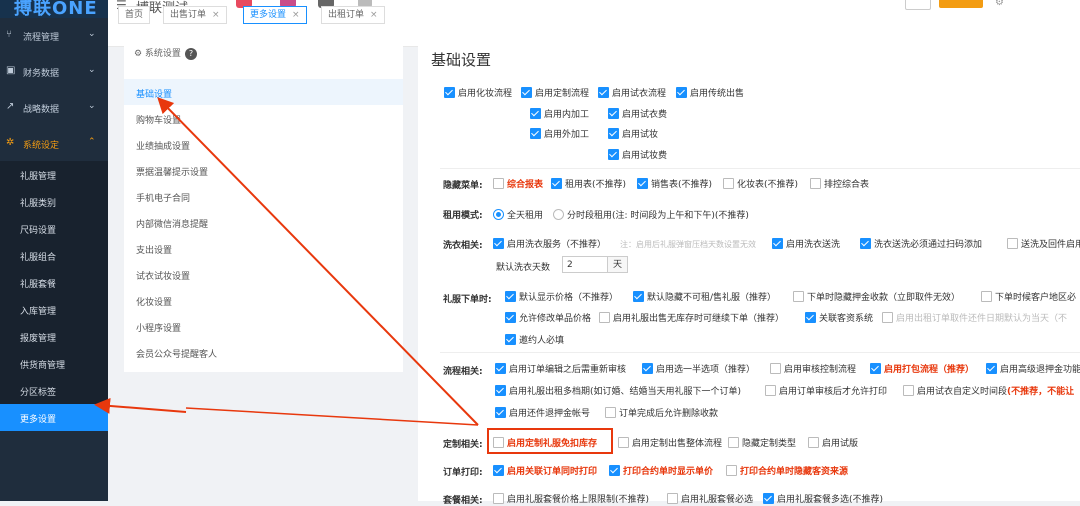 This screenshot has height=506, width=1080. Describe the element at coordinates (332, 416) in the screenshot. I see `arrow-connector` at that location.